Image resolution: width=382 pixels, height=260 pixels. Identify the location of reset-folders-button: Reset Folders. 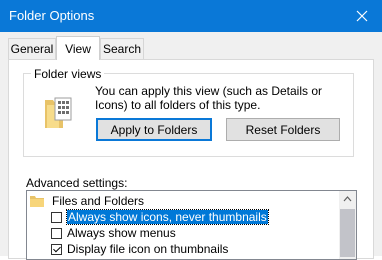
(283, 129).